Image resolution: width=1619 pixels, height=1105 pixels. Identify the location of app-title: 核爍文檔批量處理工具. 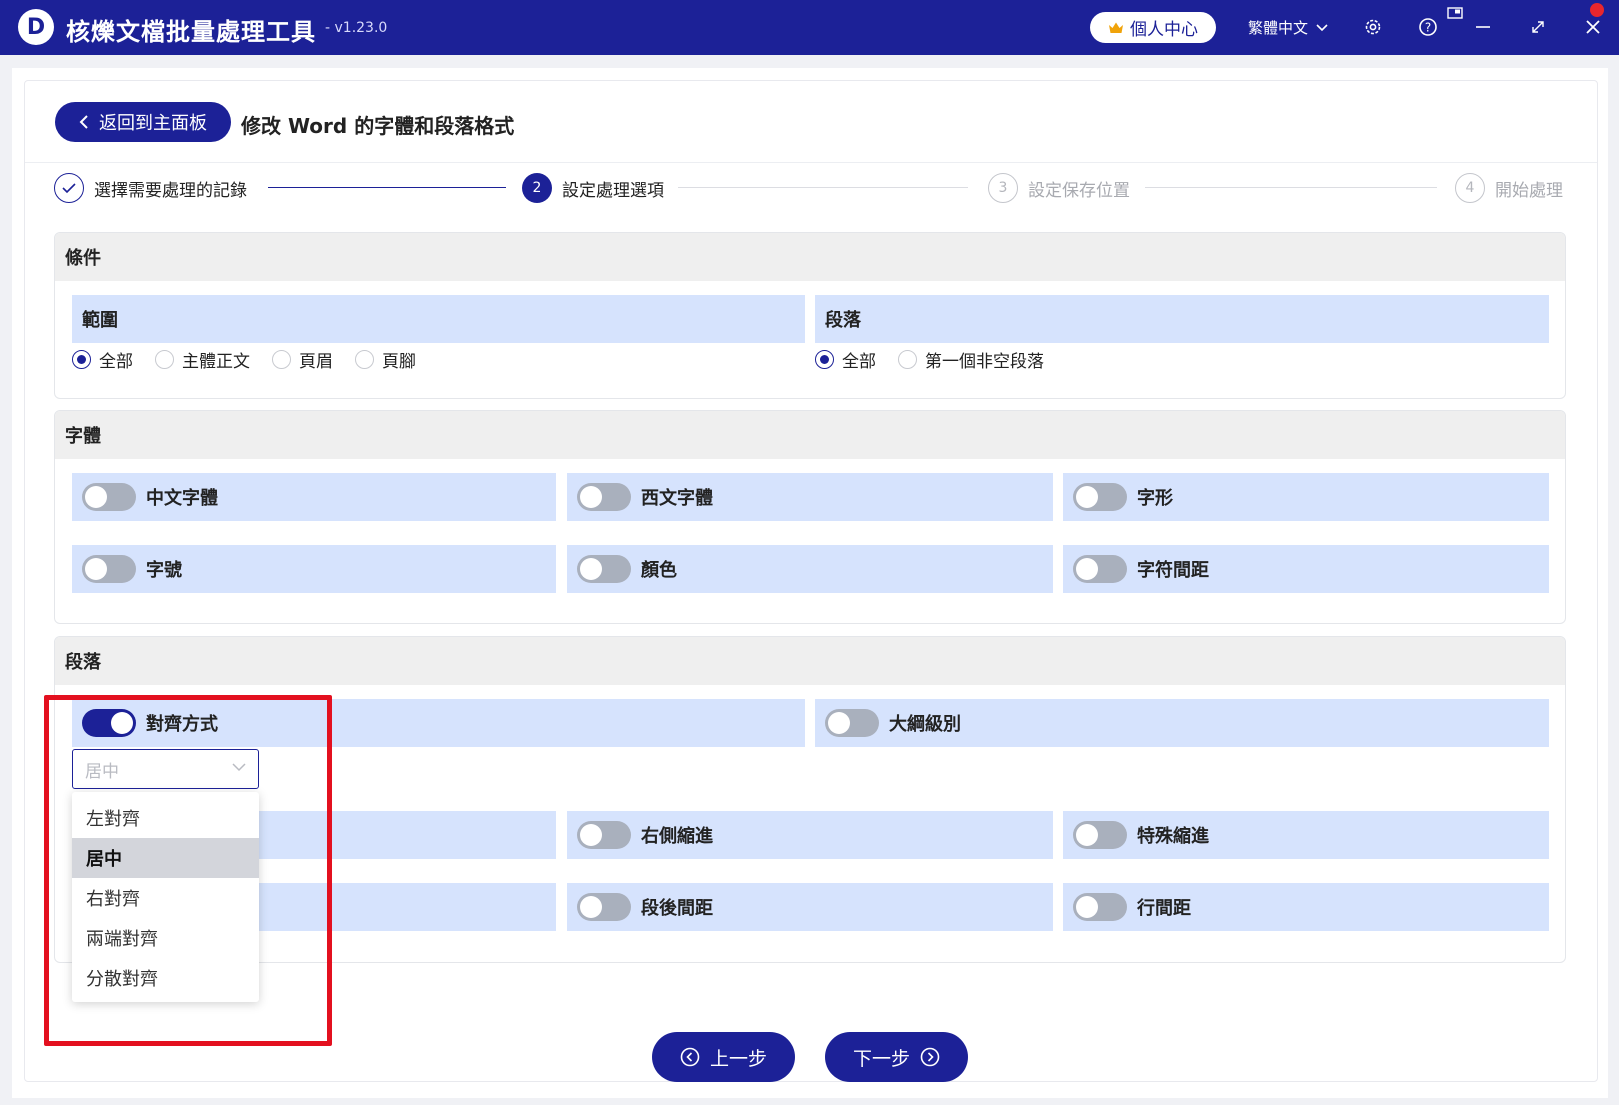
(191, 32).